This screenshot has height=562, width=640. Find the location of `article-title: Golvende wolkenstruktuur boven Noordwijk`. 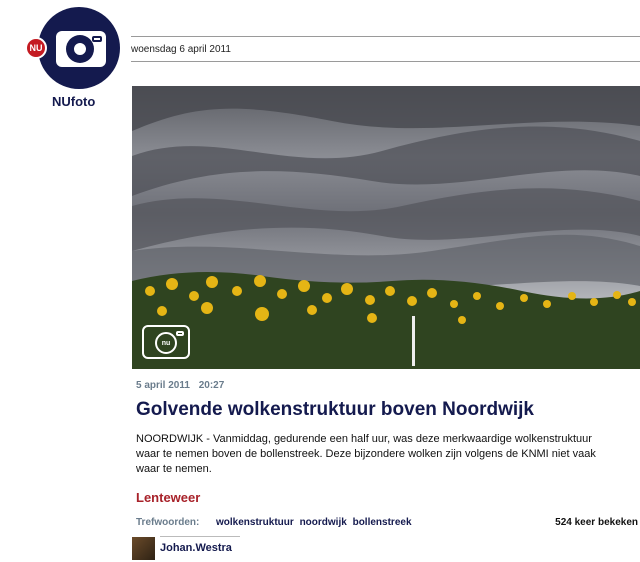

article-title: Golvende wolkenstruktuur boven Noordwijk is located at coordinates (335, 410).